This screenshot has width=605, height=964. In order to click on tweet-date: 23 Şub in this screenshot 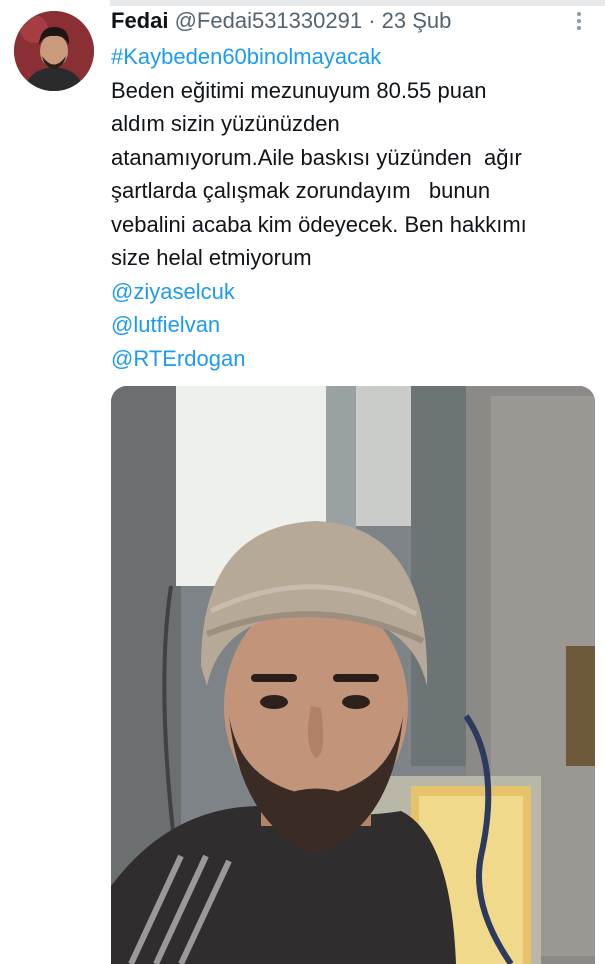, I will do `click(417, 20)`.